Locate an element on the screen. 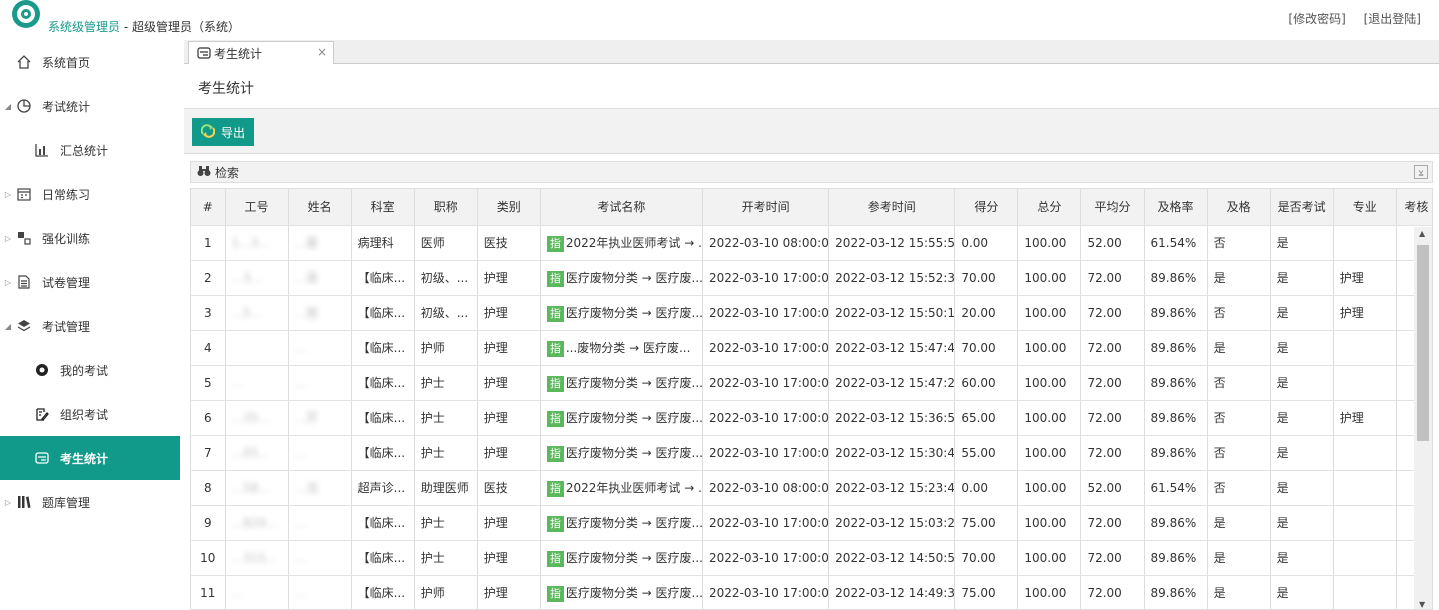 The image size is (1439, 610). sidebar-item-daily-practice: ▷ 日常练习 is located at coordinates (90, 194).